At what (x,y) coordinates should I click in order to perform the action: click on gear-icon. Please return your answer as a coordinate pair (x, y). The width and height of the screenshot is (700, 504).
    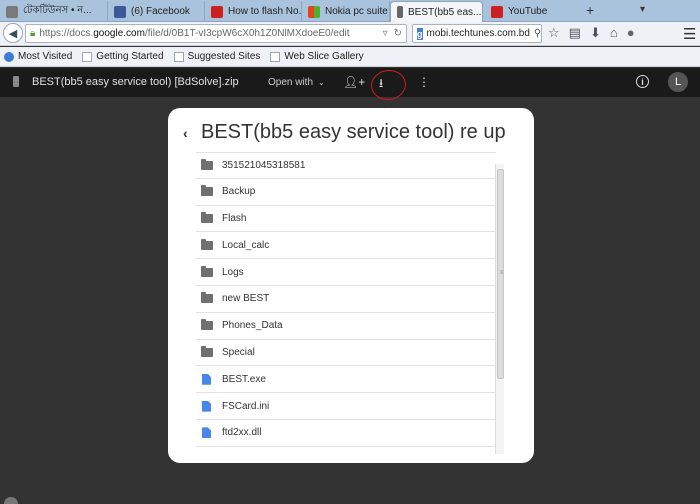
    Looking at the image, I should click on (9, 56).